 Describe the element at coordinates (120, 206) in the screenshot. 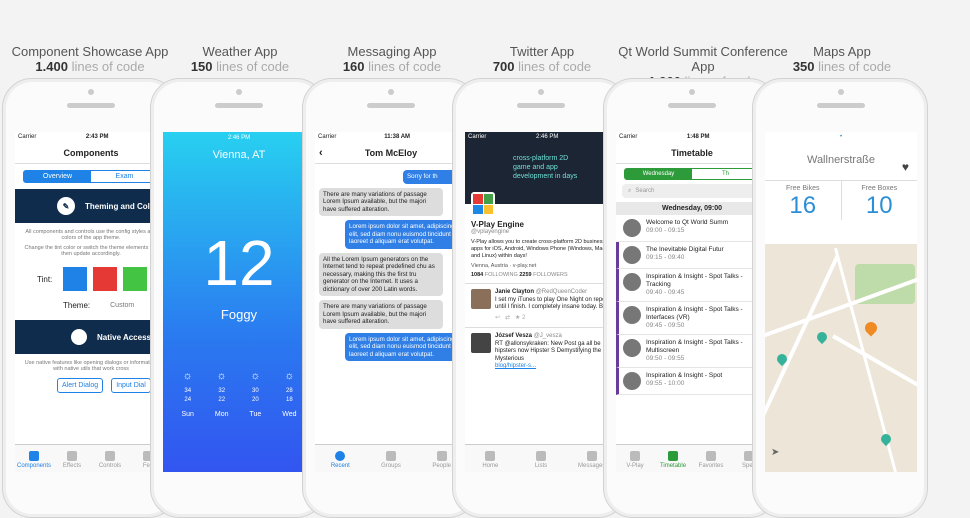

I see `section-title-theming: Theming and Colo` at that location.